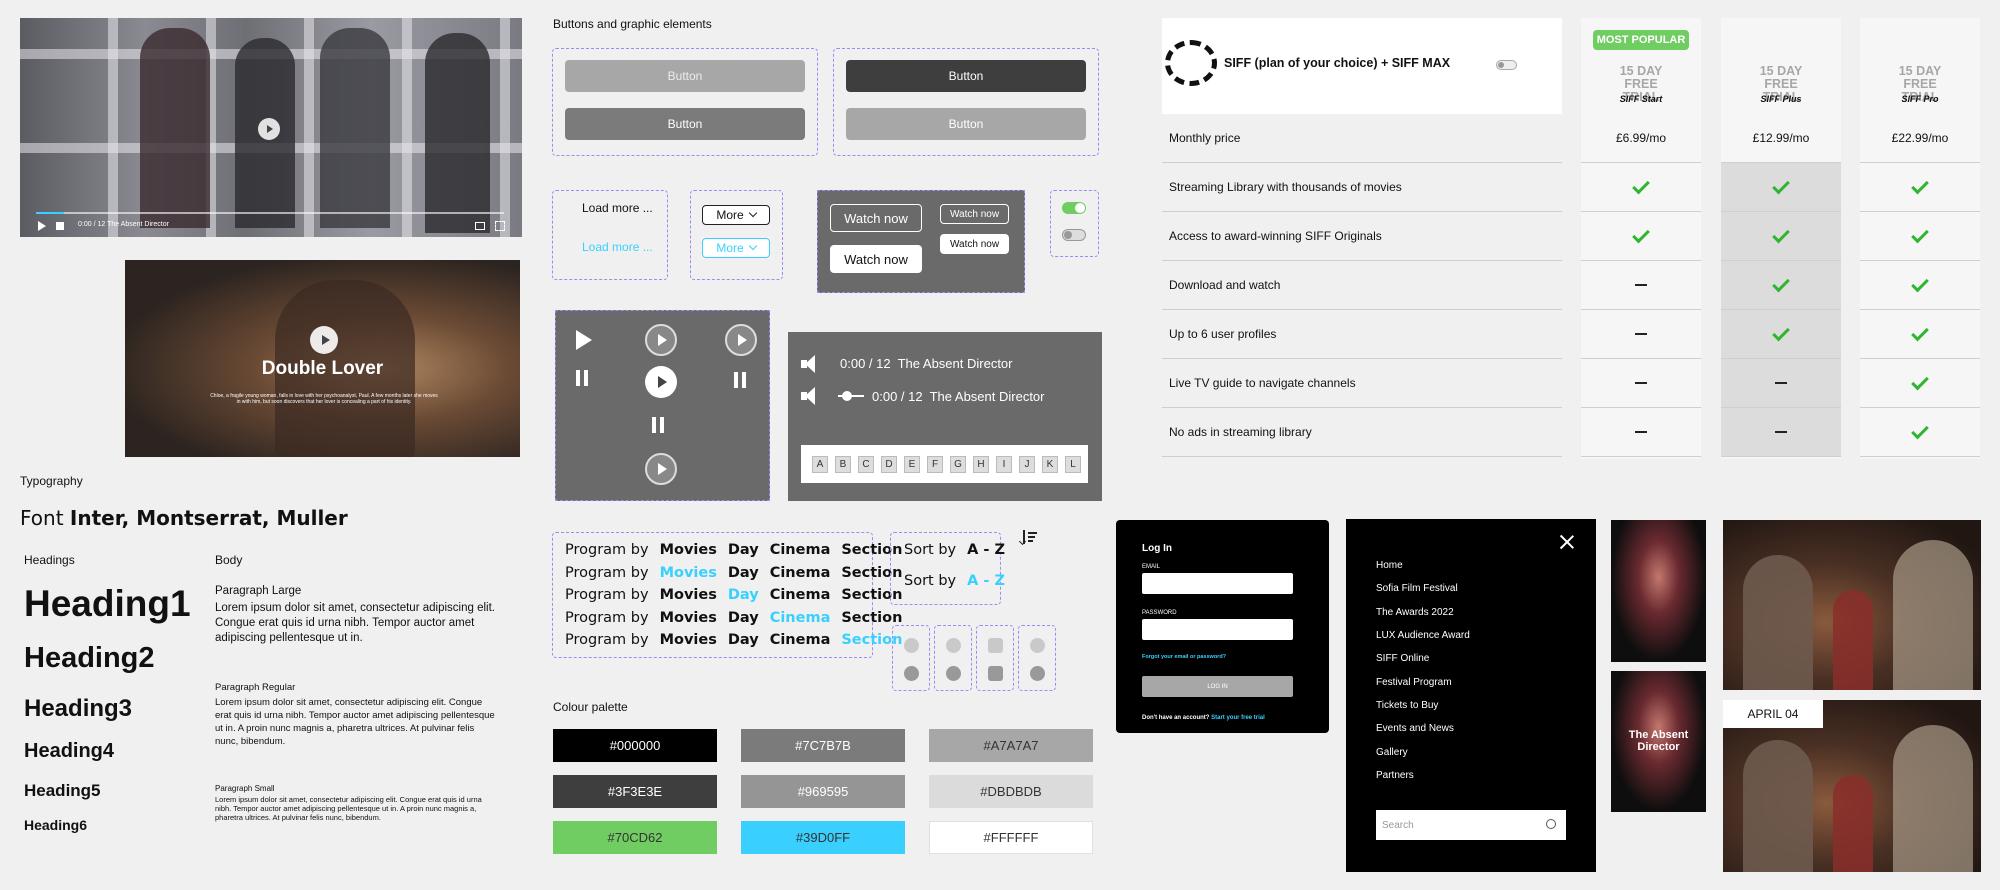 The height and width of the screenshot is (890, 2000). What do you see at coordinates (1781, 432) in the screenshot?
I see `dash-icon` at bounding box center [1781, 432].